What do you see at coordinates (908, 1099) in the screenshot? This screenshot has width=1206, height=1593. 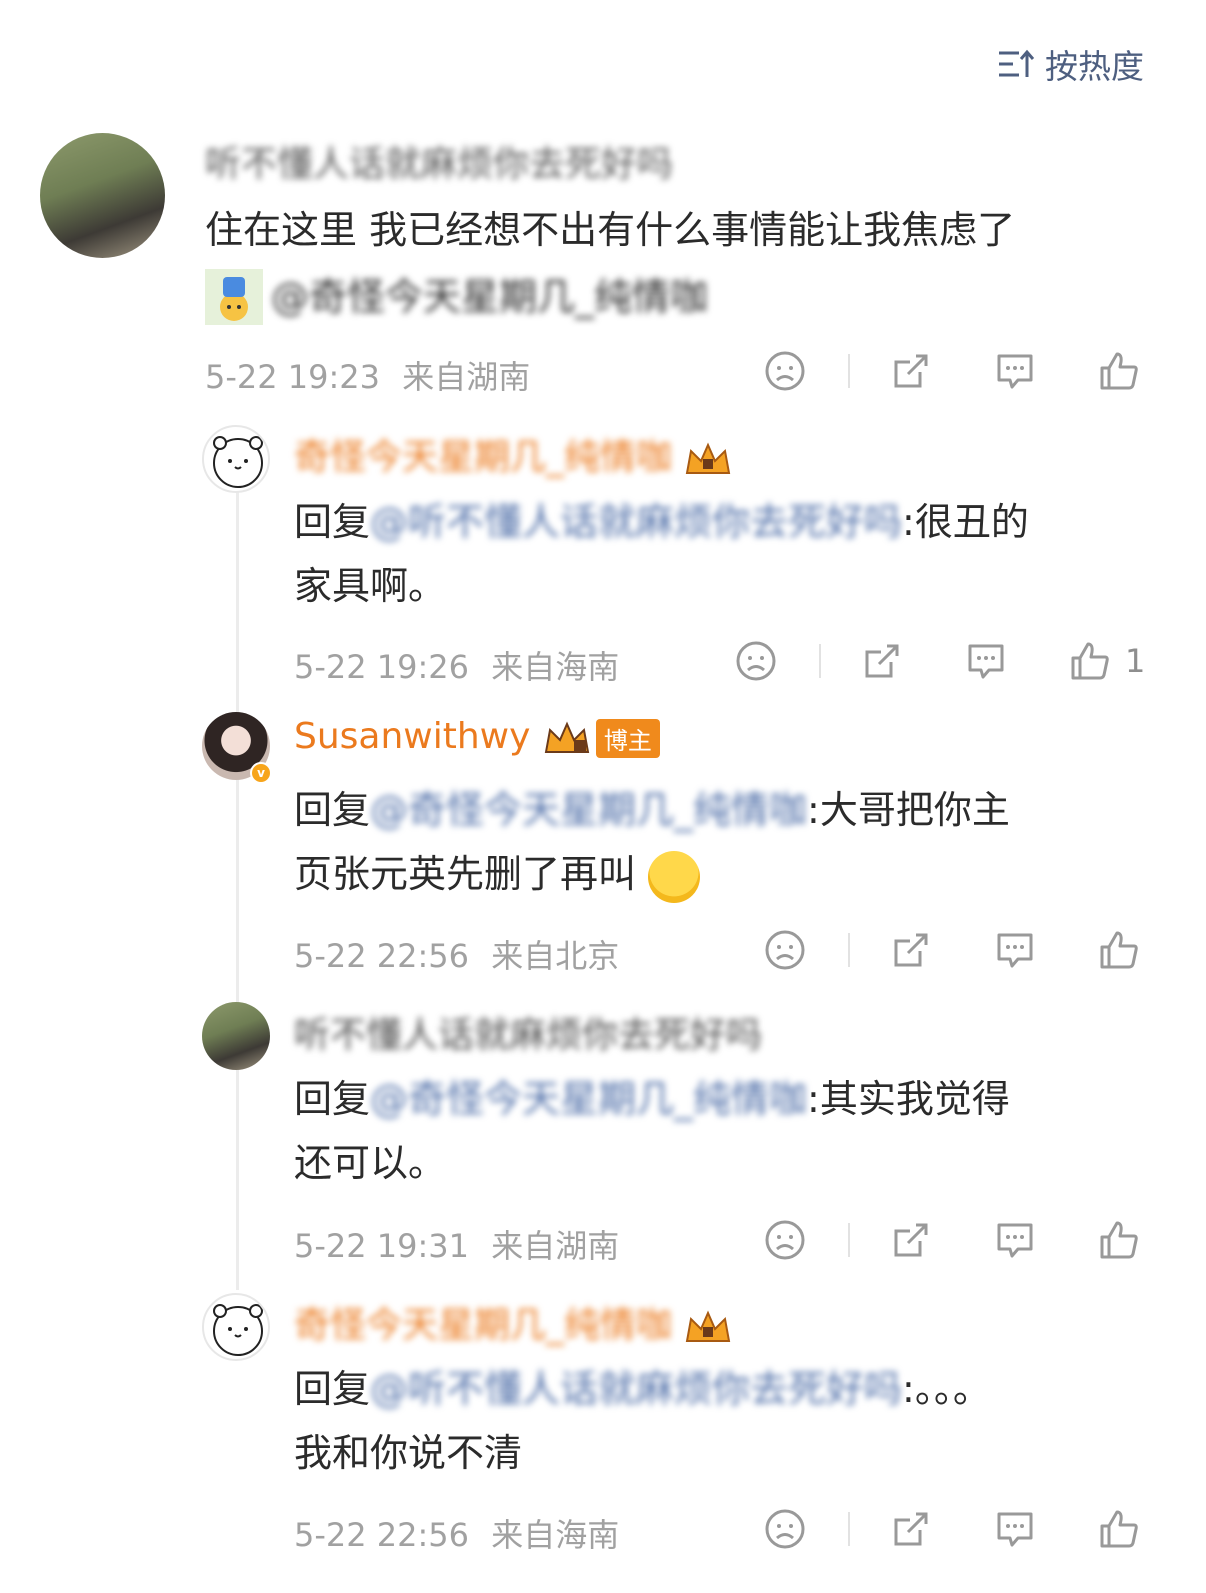 I see `reply-text: :其实我觉得` at bounding box center [908, 1099].